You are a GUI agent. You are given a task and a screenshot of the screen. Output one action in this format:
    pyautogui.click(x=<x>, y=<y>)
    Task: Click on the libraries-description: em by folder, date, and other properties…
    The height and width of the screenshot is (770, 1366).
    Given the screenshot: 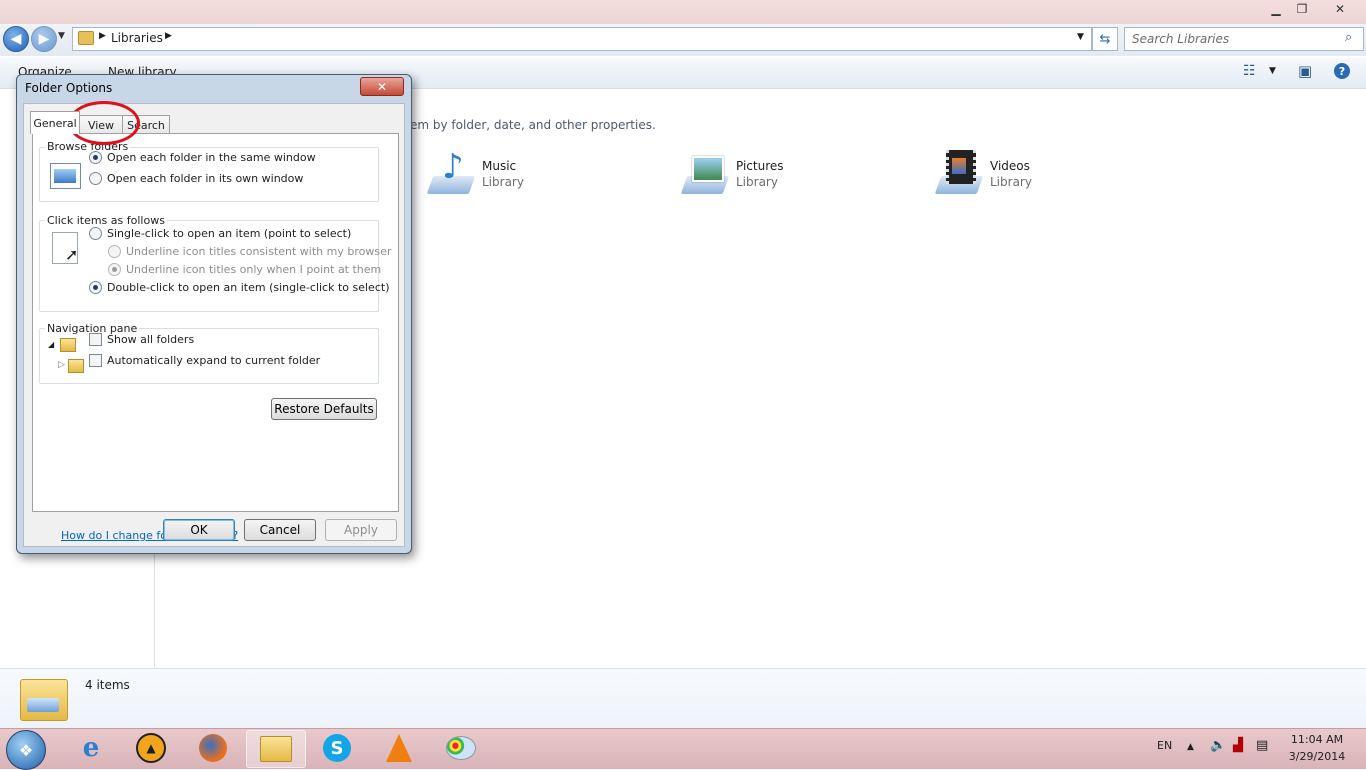 What is the action you would take?
    pyautogui.click(x=533, y=125)
    